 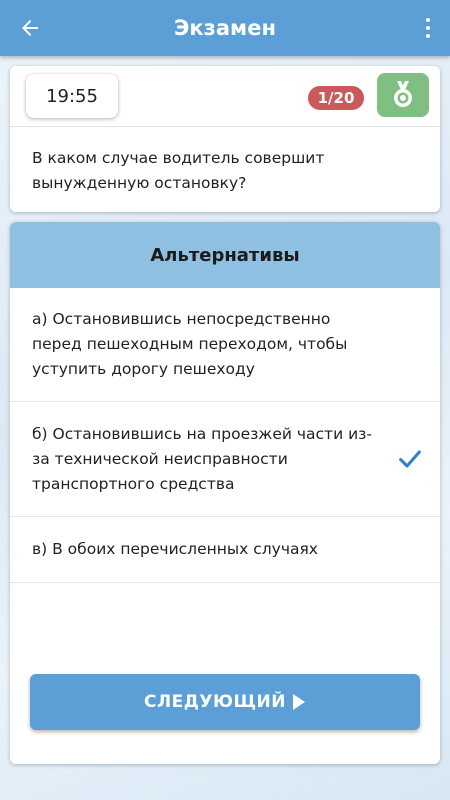 What do you see at coordinates (215, 702) in the screenshot?
I see `next-button-label: СЛЕДУЮЩИЙ` at bounding box center [215, 702].